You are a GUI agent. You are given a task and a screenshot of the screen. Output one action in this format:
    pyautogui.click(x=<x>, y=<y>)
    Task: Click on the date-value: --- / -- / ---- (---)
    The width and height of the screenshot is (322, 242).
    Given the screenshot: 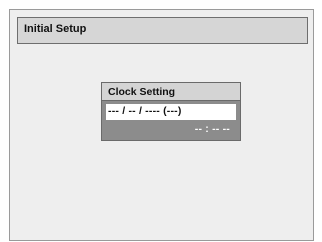 What is the action you would take?
    pyautogui.click(x=145, y=111)
    